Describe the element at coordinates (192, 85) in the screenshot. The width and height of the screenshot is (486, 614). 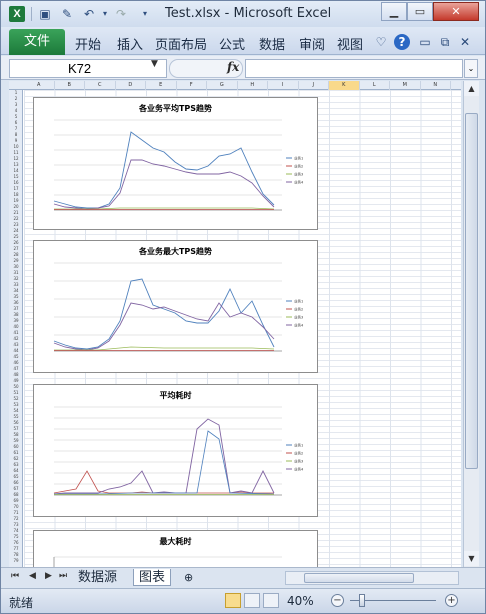
I see `column-header-f: F` at that location.